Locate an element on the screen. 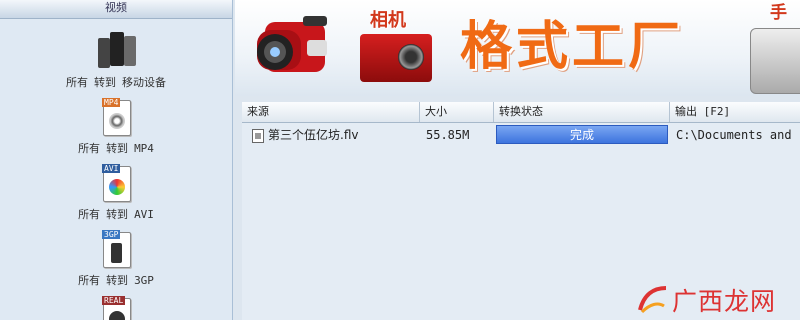 This screenshot has height=320, width=800. watermark: 广西龙网 is located at coordinates (716, 299).